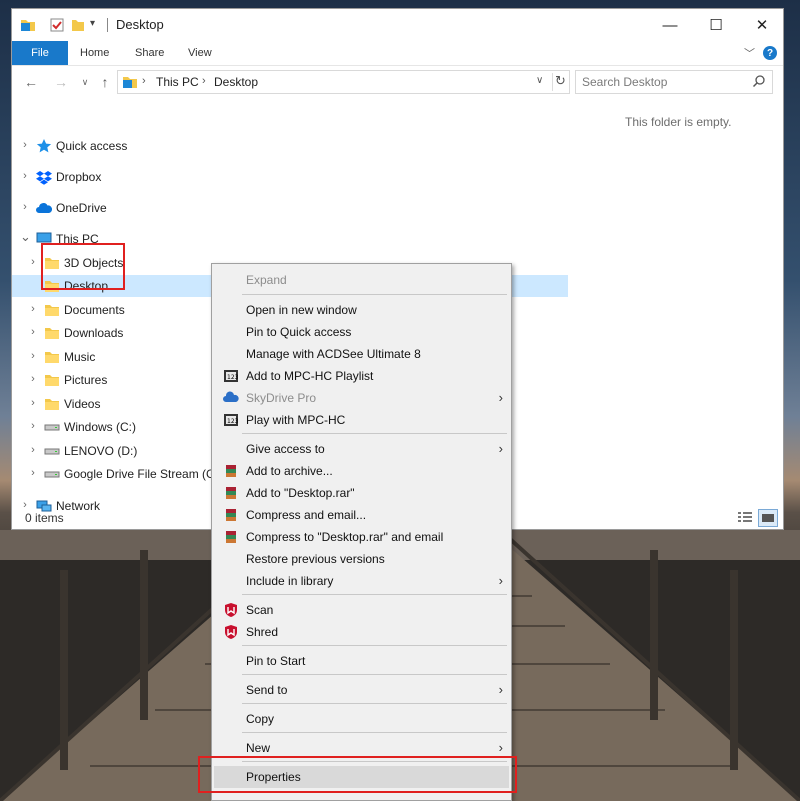 This screenshot has width=800, height=801. What do you see at coordinates (361, 398) in the screenshot?
I see `menu-item-skydrive-pro: SkyDrive Pro ›` at bounding box center [361, 398].